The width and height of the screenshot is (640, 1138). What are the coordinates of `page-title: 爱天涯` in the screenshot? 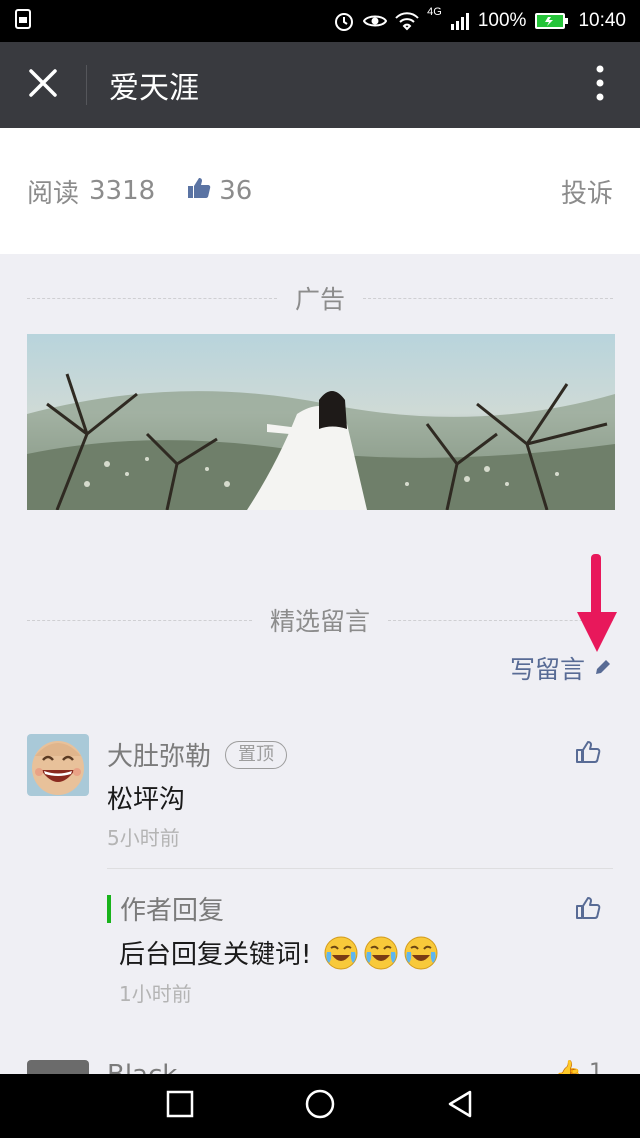 It's located at (154, 88).